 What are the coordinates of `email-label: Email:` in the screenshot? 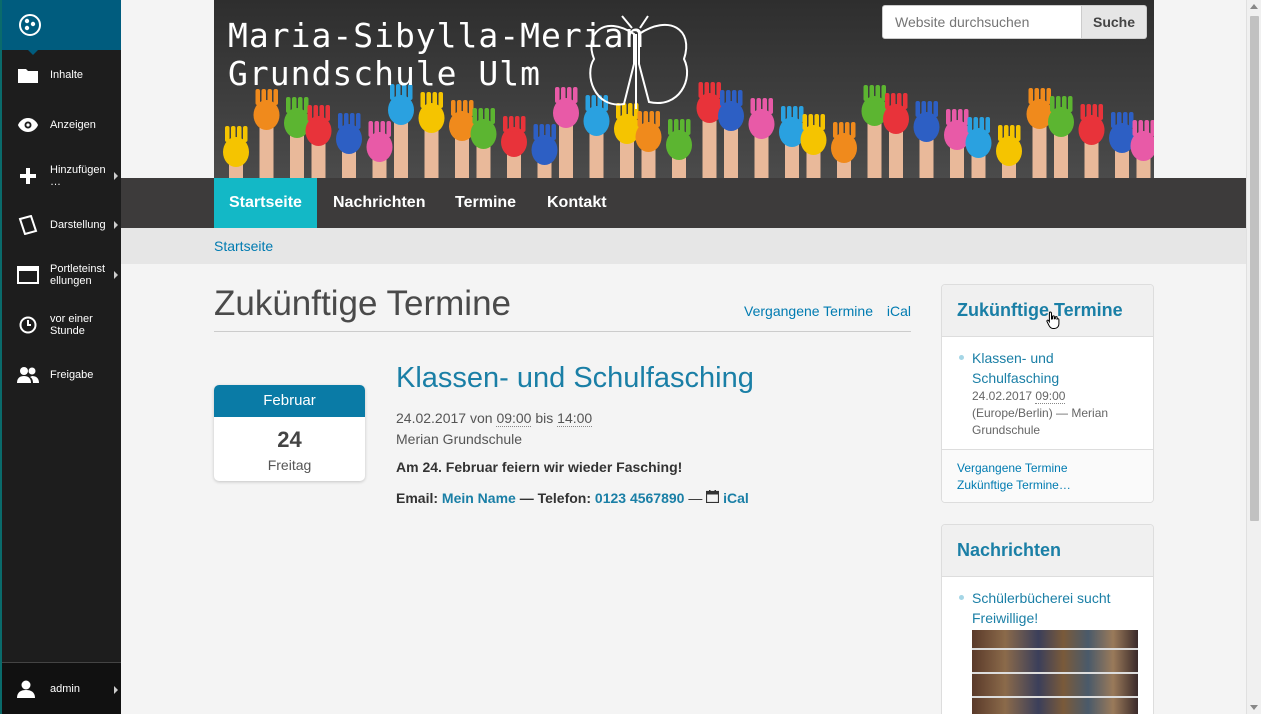 It's located at (417, 498).